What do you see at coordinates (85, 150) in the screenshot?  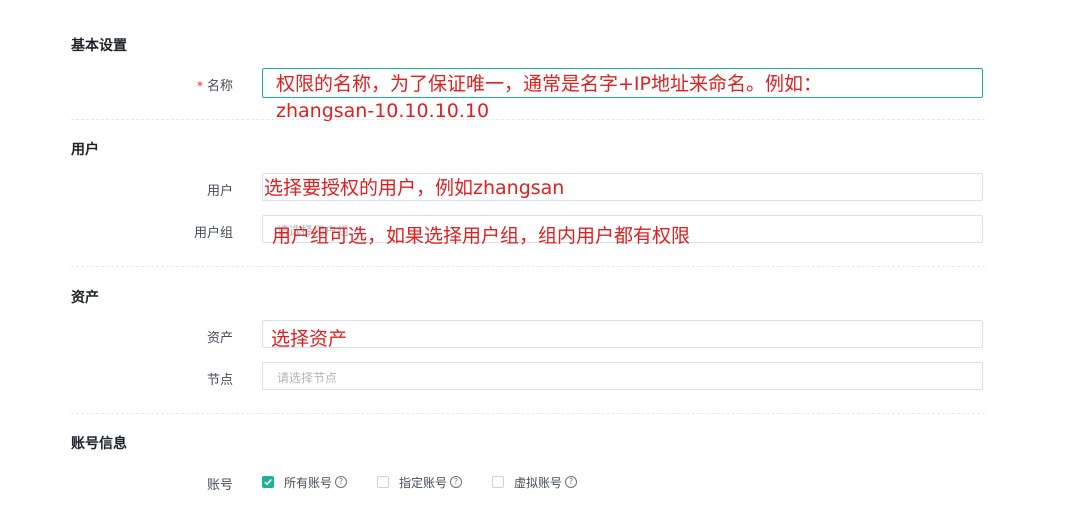 I see `section-title-user: 用户` at bounding box center [85, 150].